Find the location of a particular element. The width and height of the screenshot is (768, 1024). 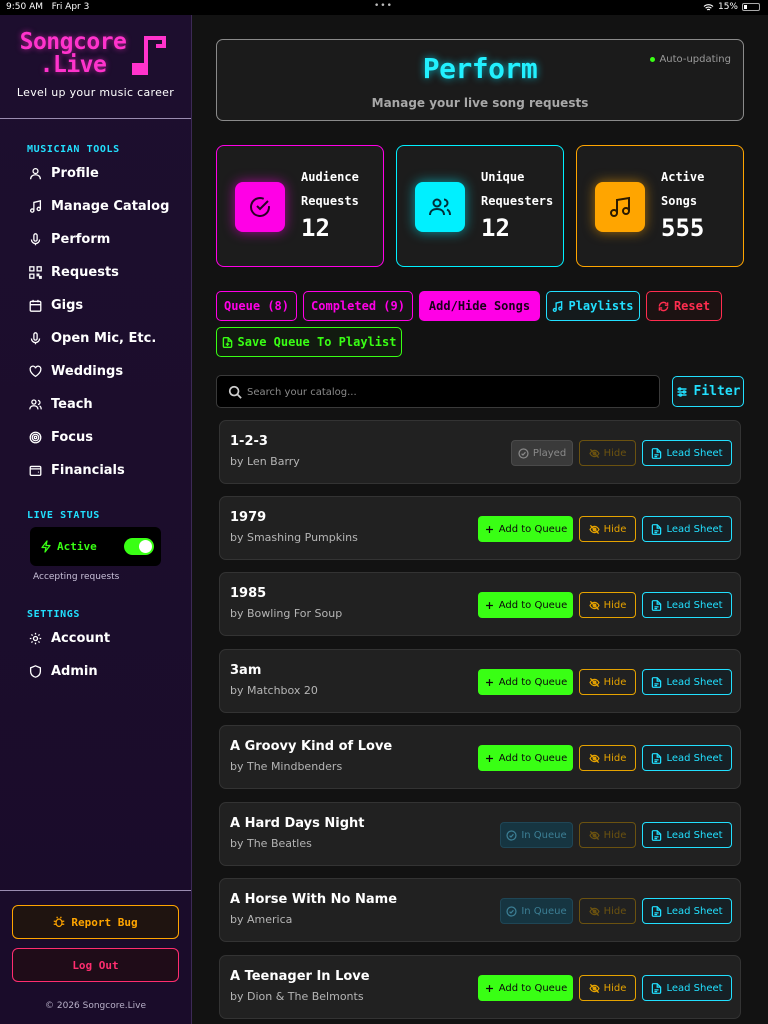

sidebar-item-label: Open Mic, Etc. is located at coordinates (104, 338).